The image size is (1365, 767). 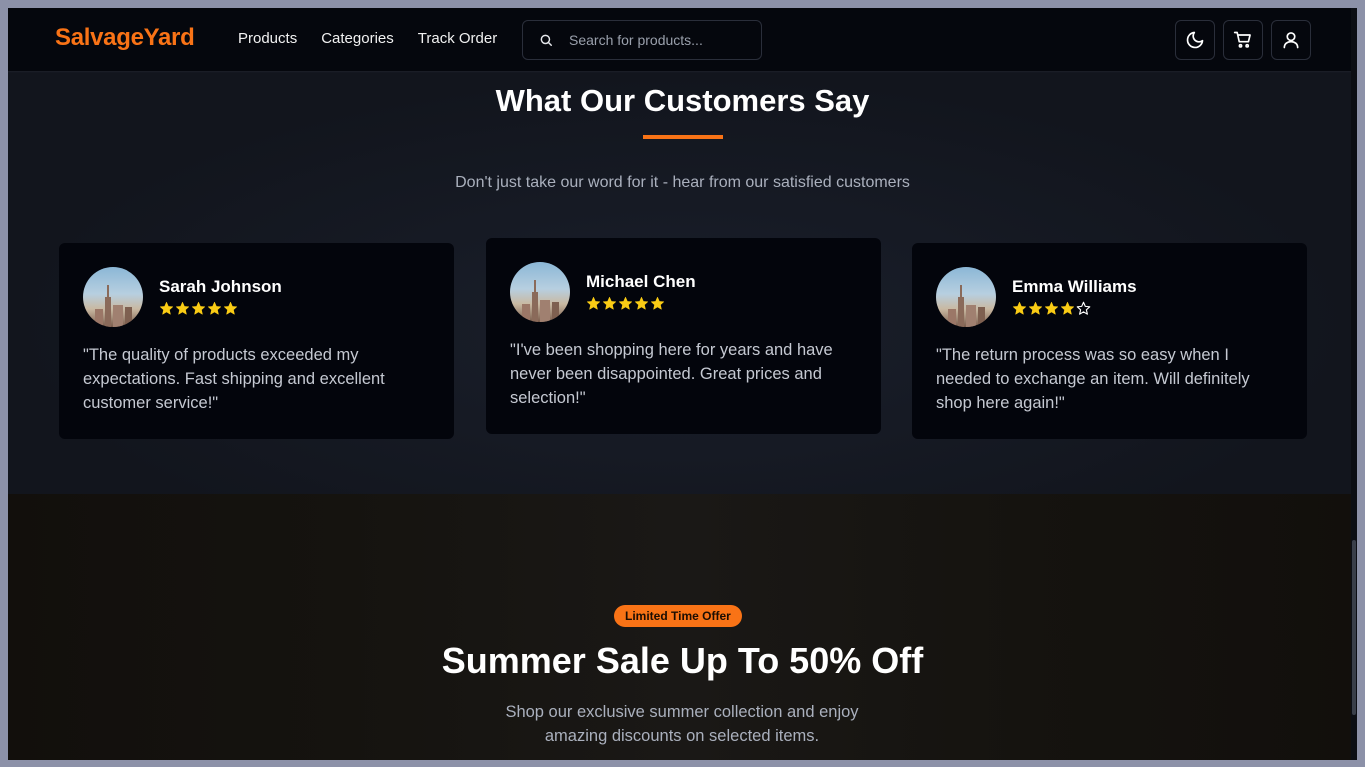 What do you see at coordinates (357, 38) in the screenshot?
I see `nav-categories: Categories` at bounding box center [357, 38].